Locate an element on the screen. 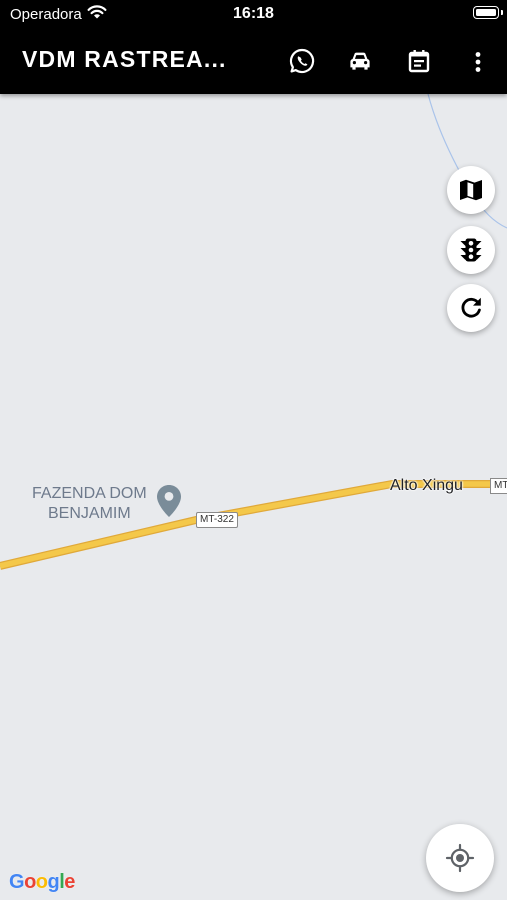 The image size is (507, 900). whatsapp-icon is located at coordinates (302, 61).